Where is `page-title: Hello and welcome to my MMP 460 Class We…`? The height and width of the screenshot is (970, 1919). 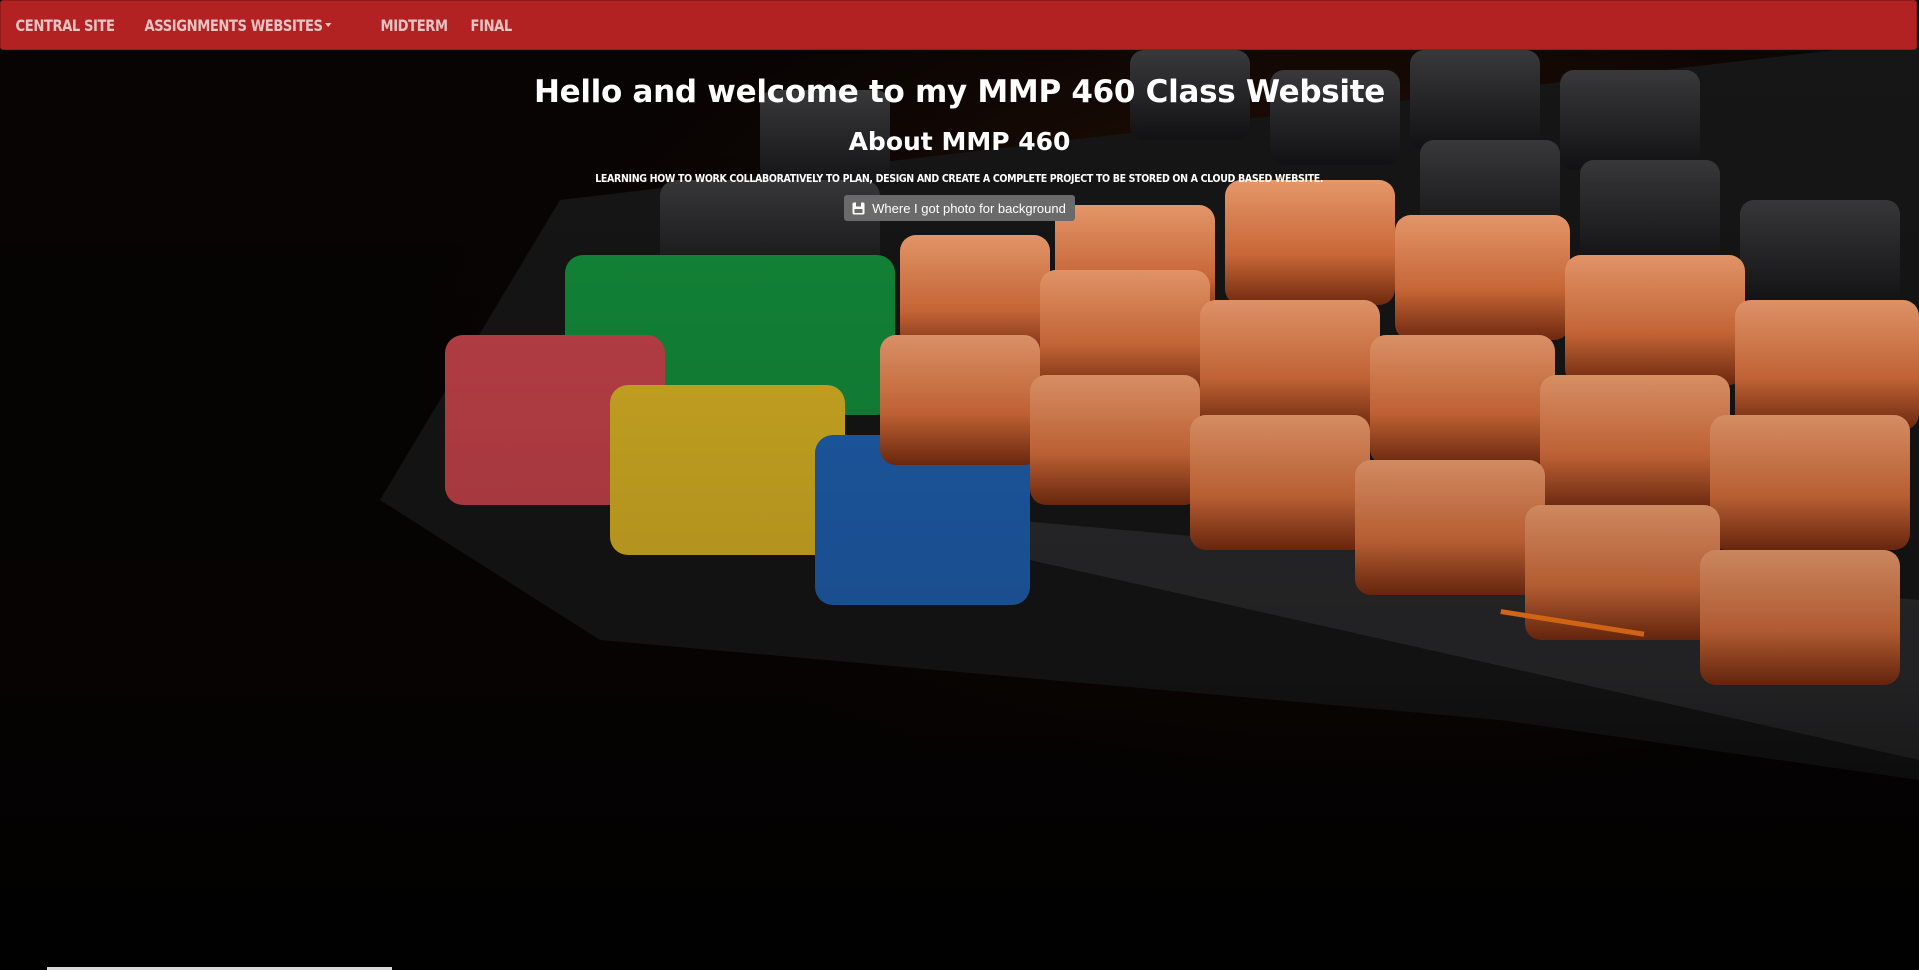 page-title: Hello and welcome to my MMP 460 Class We… is located at coordinates (959, 92).